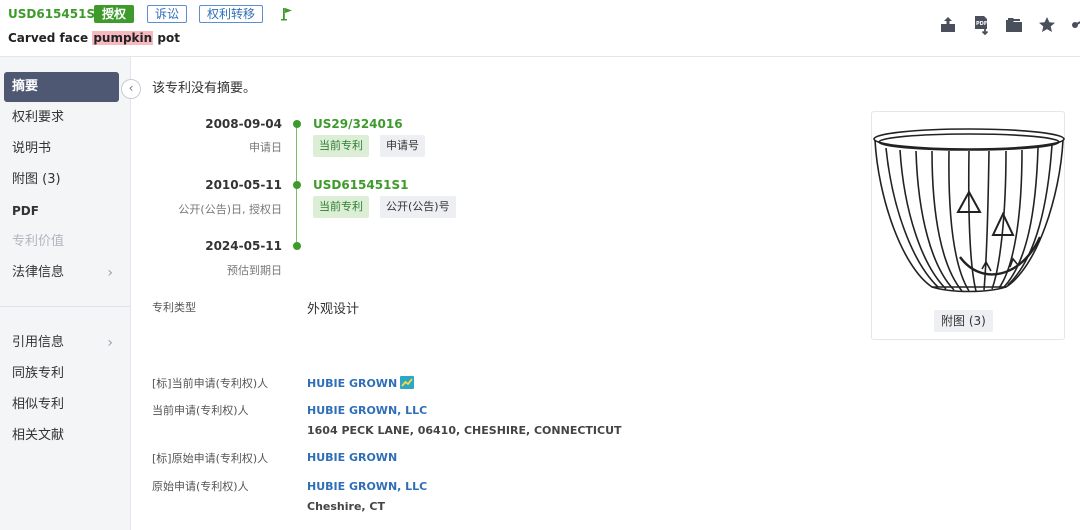 Image resolution: width=1080 pixels, height=530 pixels. I want to click on star-icon, so click(1047, 25).